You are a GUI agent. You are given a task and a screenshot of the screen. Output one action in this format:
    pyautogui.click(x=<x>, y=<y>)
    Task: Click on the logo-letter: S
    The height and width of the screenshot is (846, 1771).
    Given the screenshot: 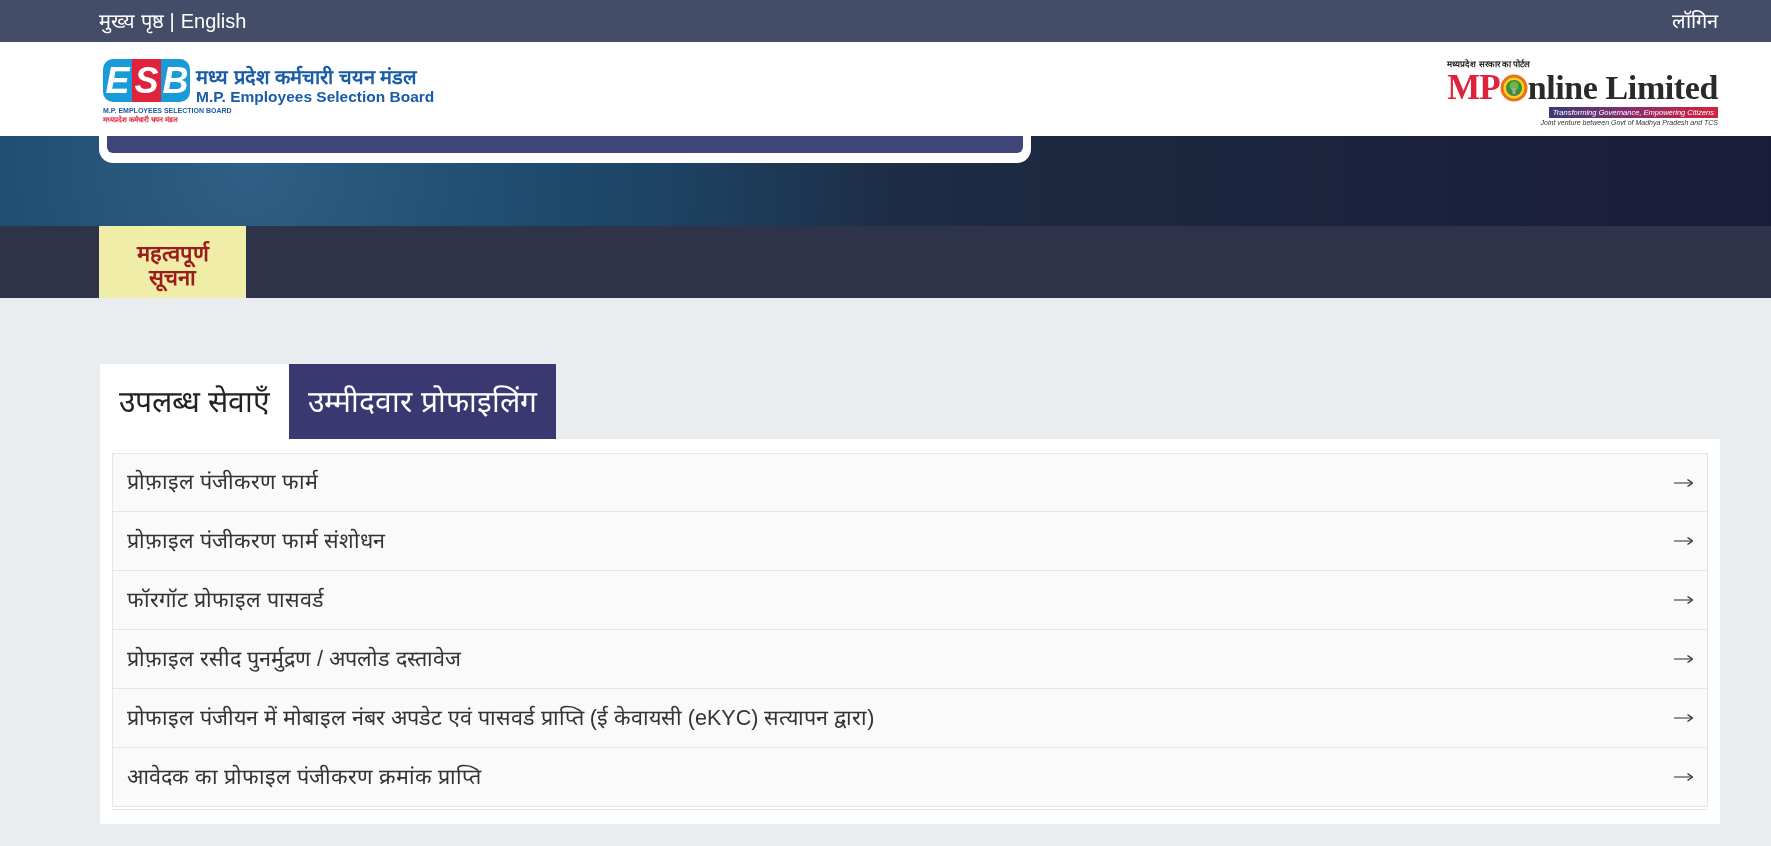 What is the action you would take?
    pyautogui.click(x=146, y=80)
    